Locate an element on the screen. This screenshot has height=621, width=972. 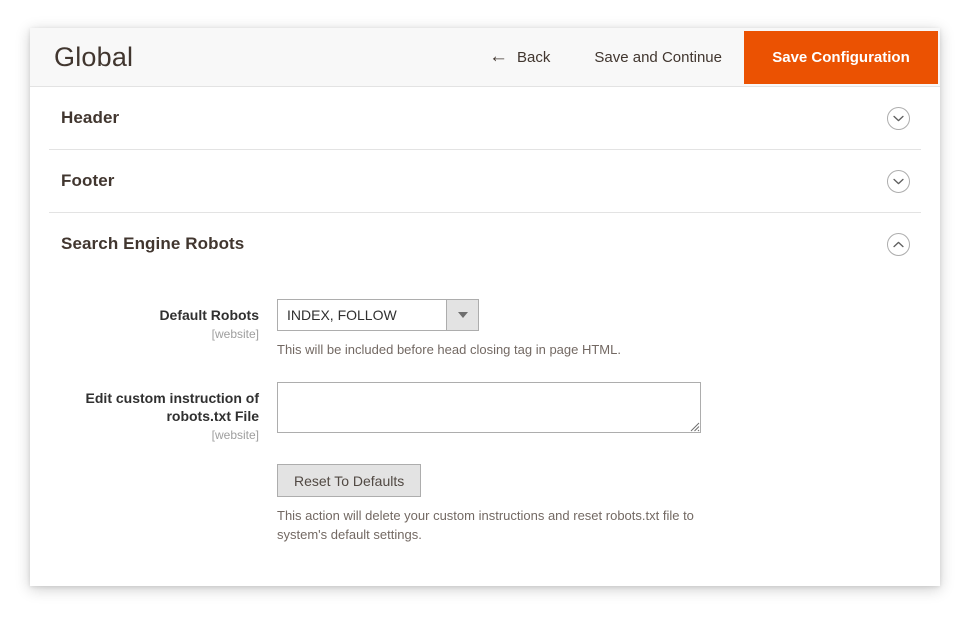
section-footer: Footer is located at coordinates (485, 181).